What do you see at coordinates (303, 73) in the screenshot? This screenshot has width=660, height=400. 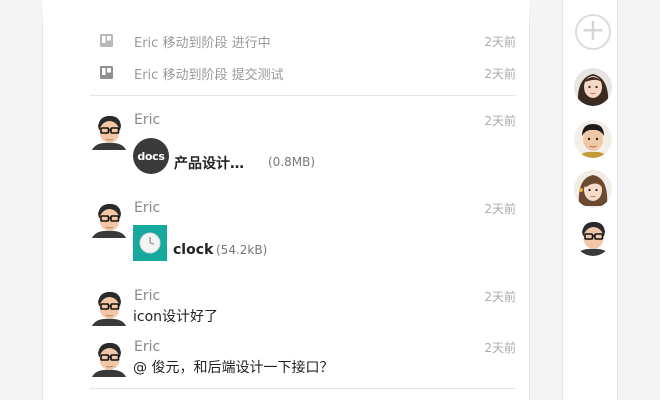 I see `activity-row: Eric 移动到阶段 提交测试 2天前` at bounding box center [303, 73].